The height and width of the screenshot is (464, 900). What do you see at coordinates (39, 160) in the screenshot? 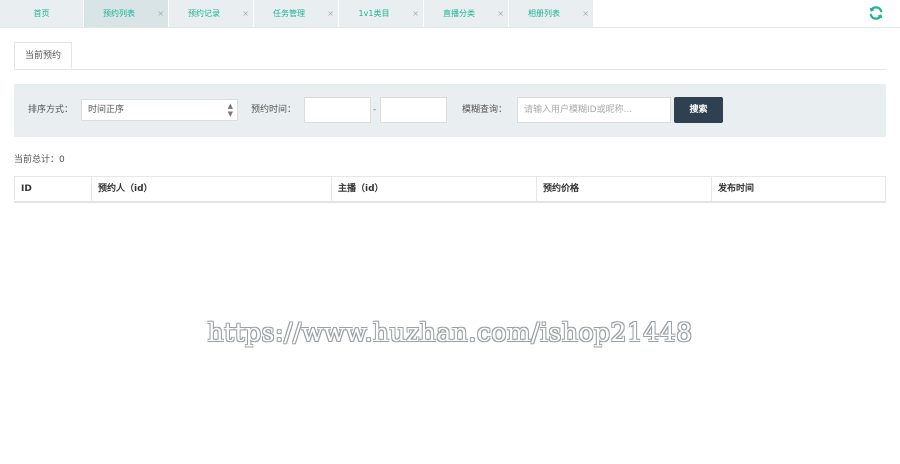
I see `total-count: 当前总计：0` at bounding box center [39, 160].